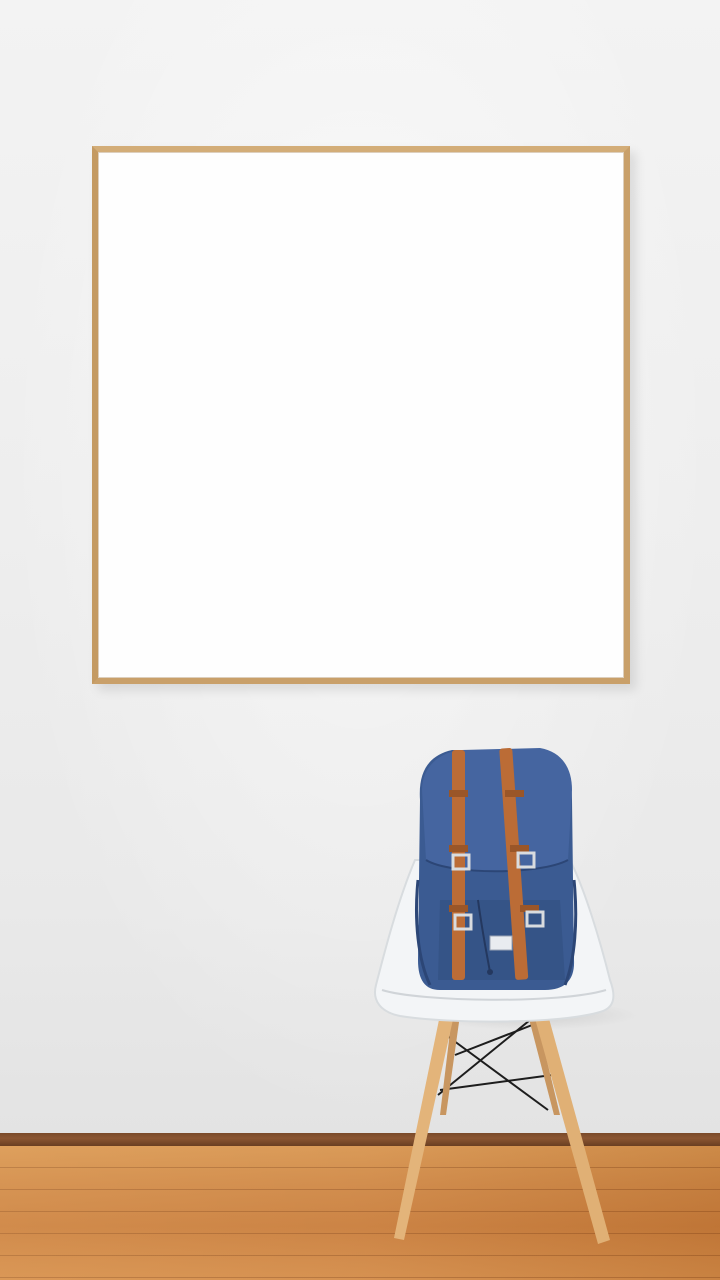 The image size is (720, 1280). I want to click on backpack, so click(496, 868).